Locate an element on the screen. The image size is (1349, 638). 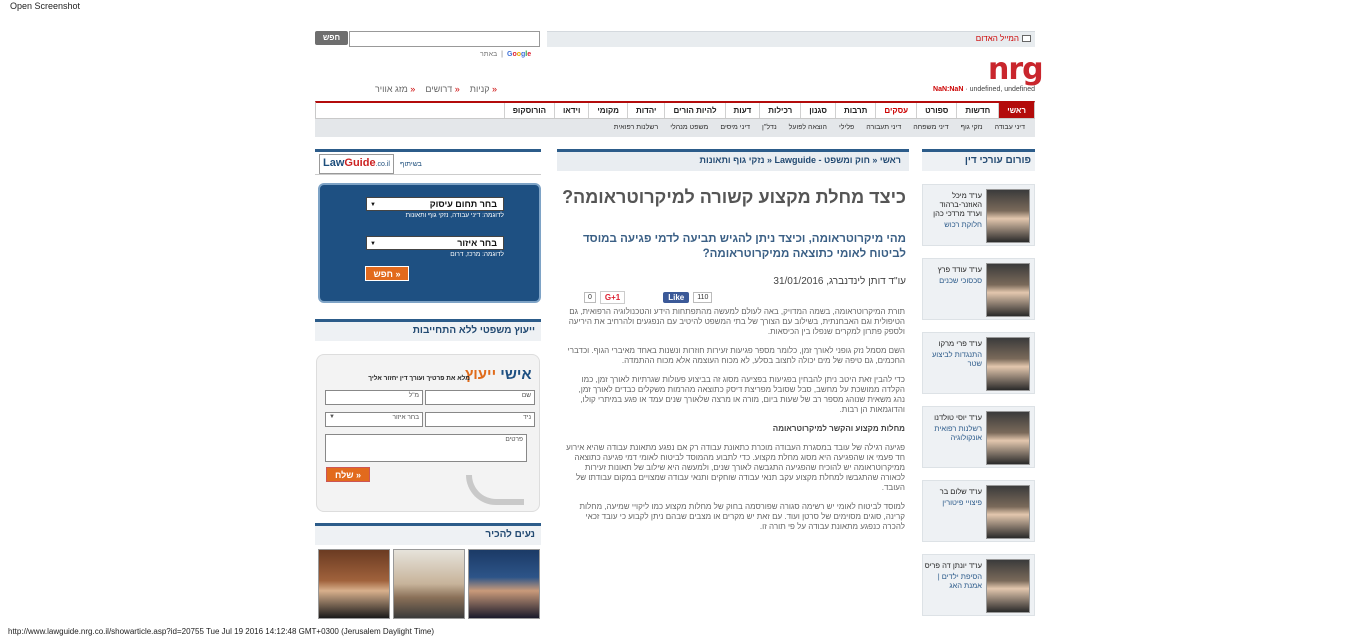
send-button: שלח » is located at coordinates (348, 474).